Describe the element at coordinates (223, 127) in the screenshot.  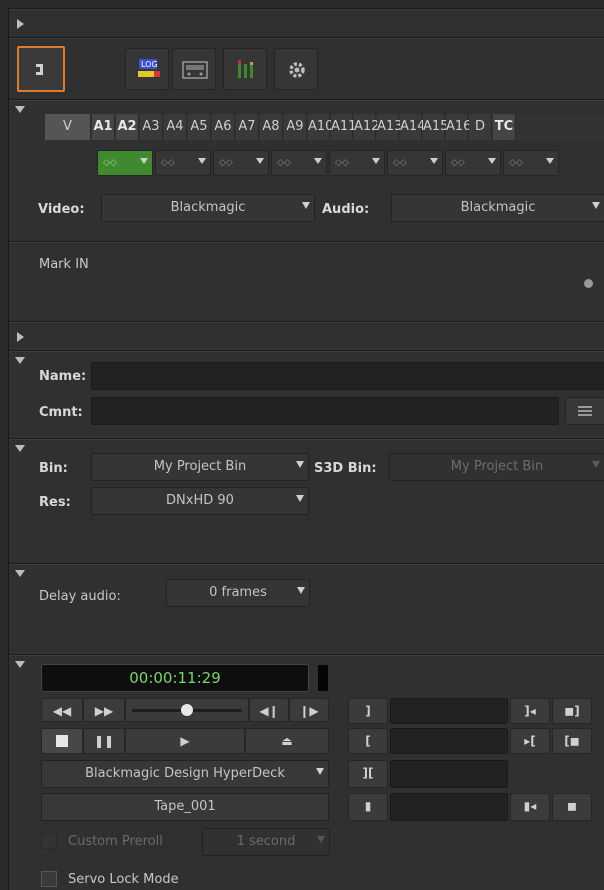
I see `track-button-a6: A6` at that location.